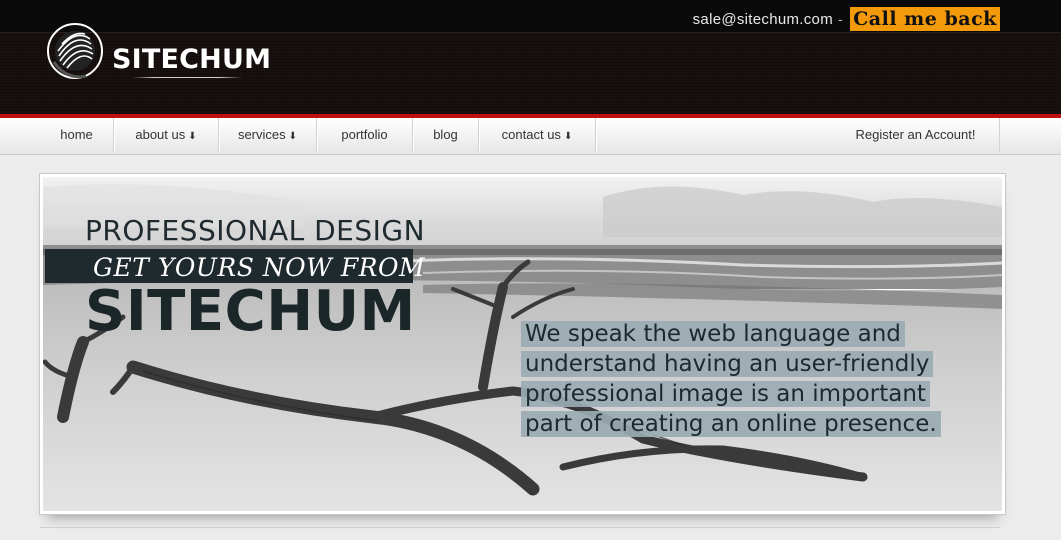  Describe the element at coordinates (192, 59) in the screenshot. I see `logo-text: SITECHUM` at that location.